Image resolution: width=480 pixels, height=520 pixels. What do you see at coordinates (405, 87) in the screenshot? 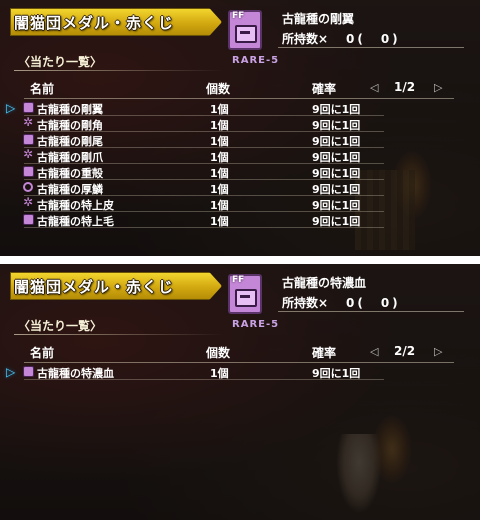
I see `page-indicator: 1/2` at bounding box center [405, 87].